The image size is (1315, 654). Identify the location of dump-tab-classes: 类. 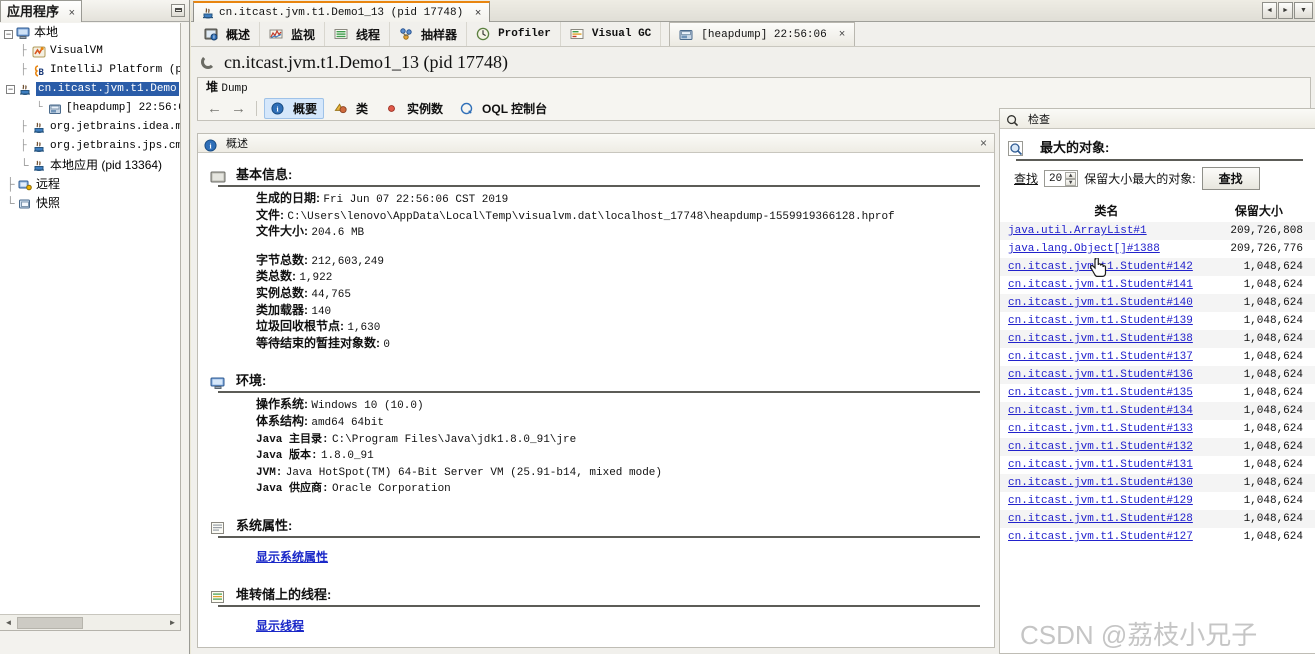
(351, 108).